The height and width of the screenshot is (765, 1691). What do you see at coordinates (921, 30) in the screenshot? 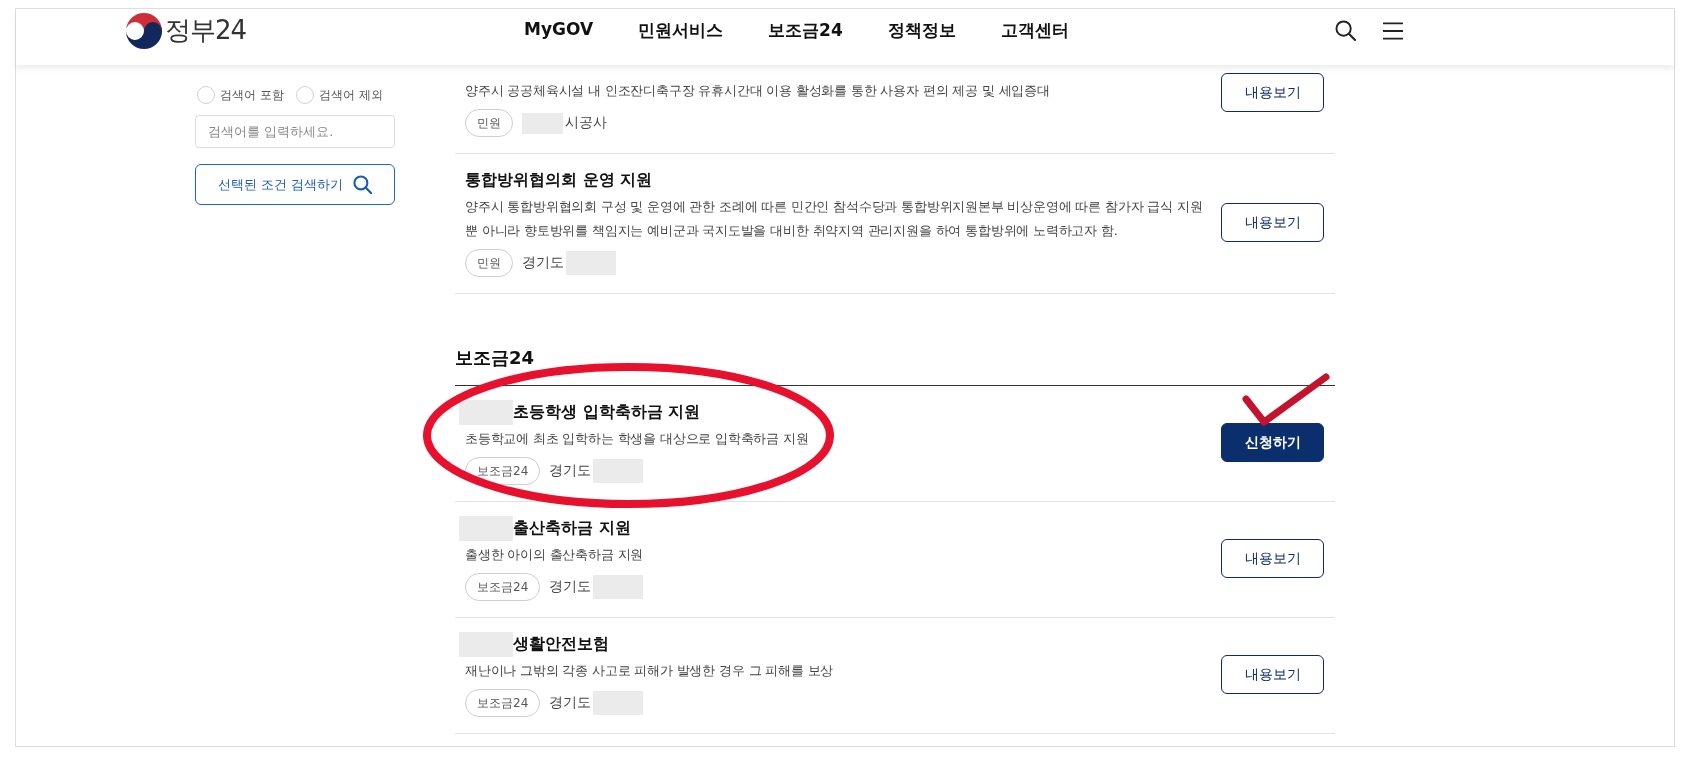
I see `nav-link: 정책정보` at bounding box center [921, 30].